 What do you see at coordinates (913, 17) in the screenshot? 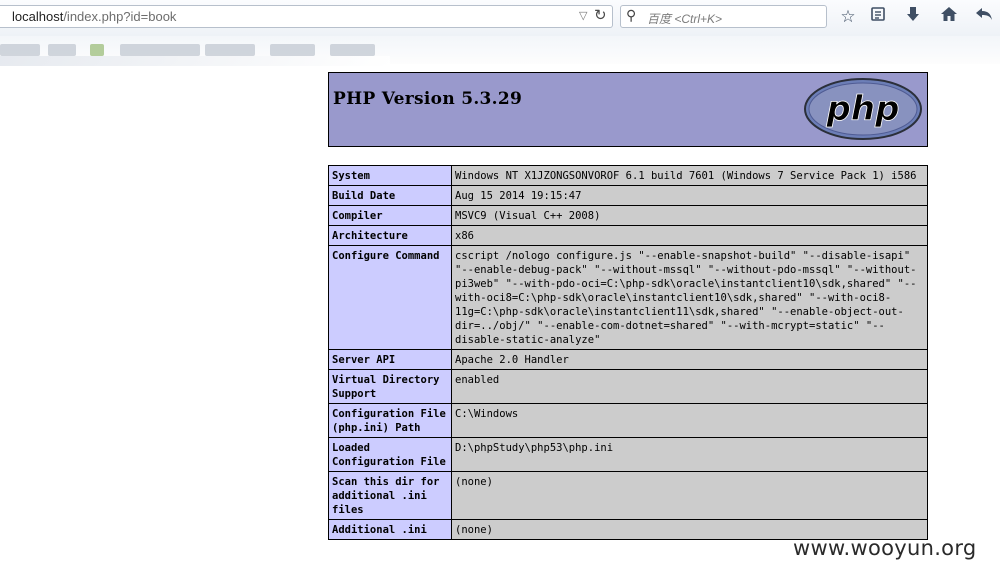
I see `download-icon` at bounding box center [913, 17].